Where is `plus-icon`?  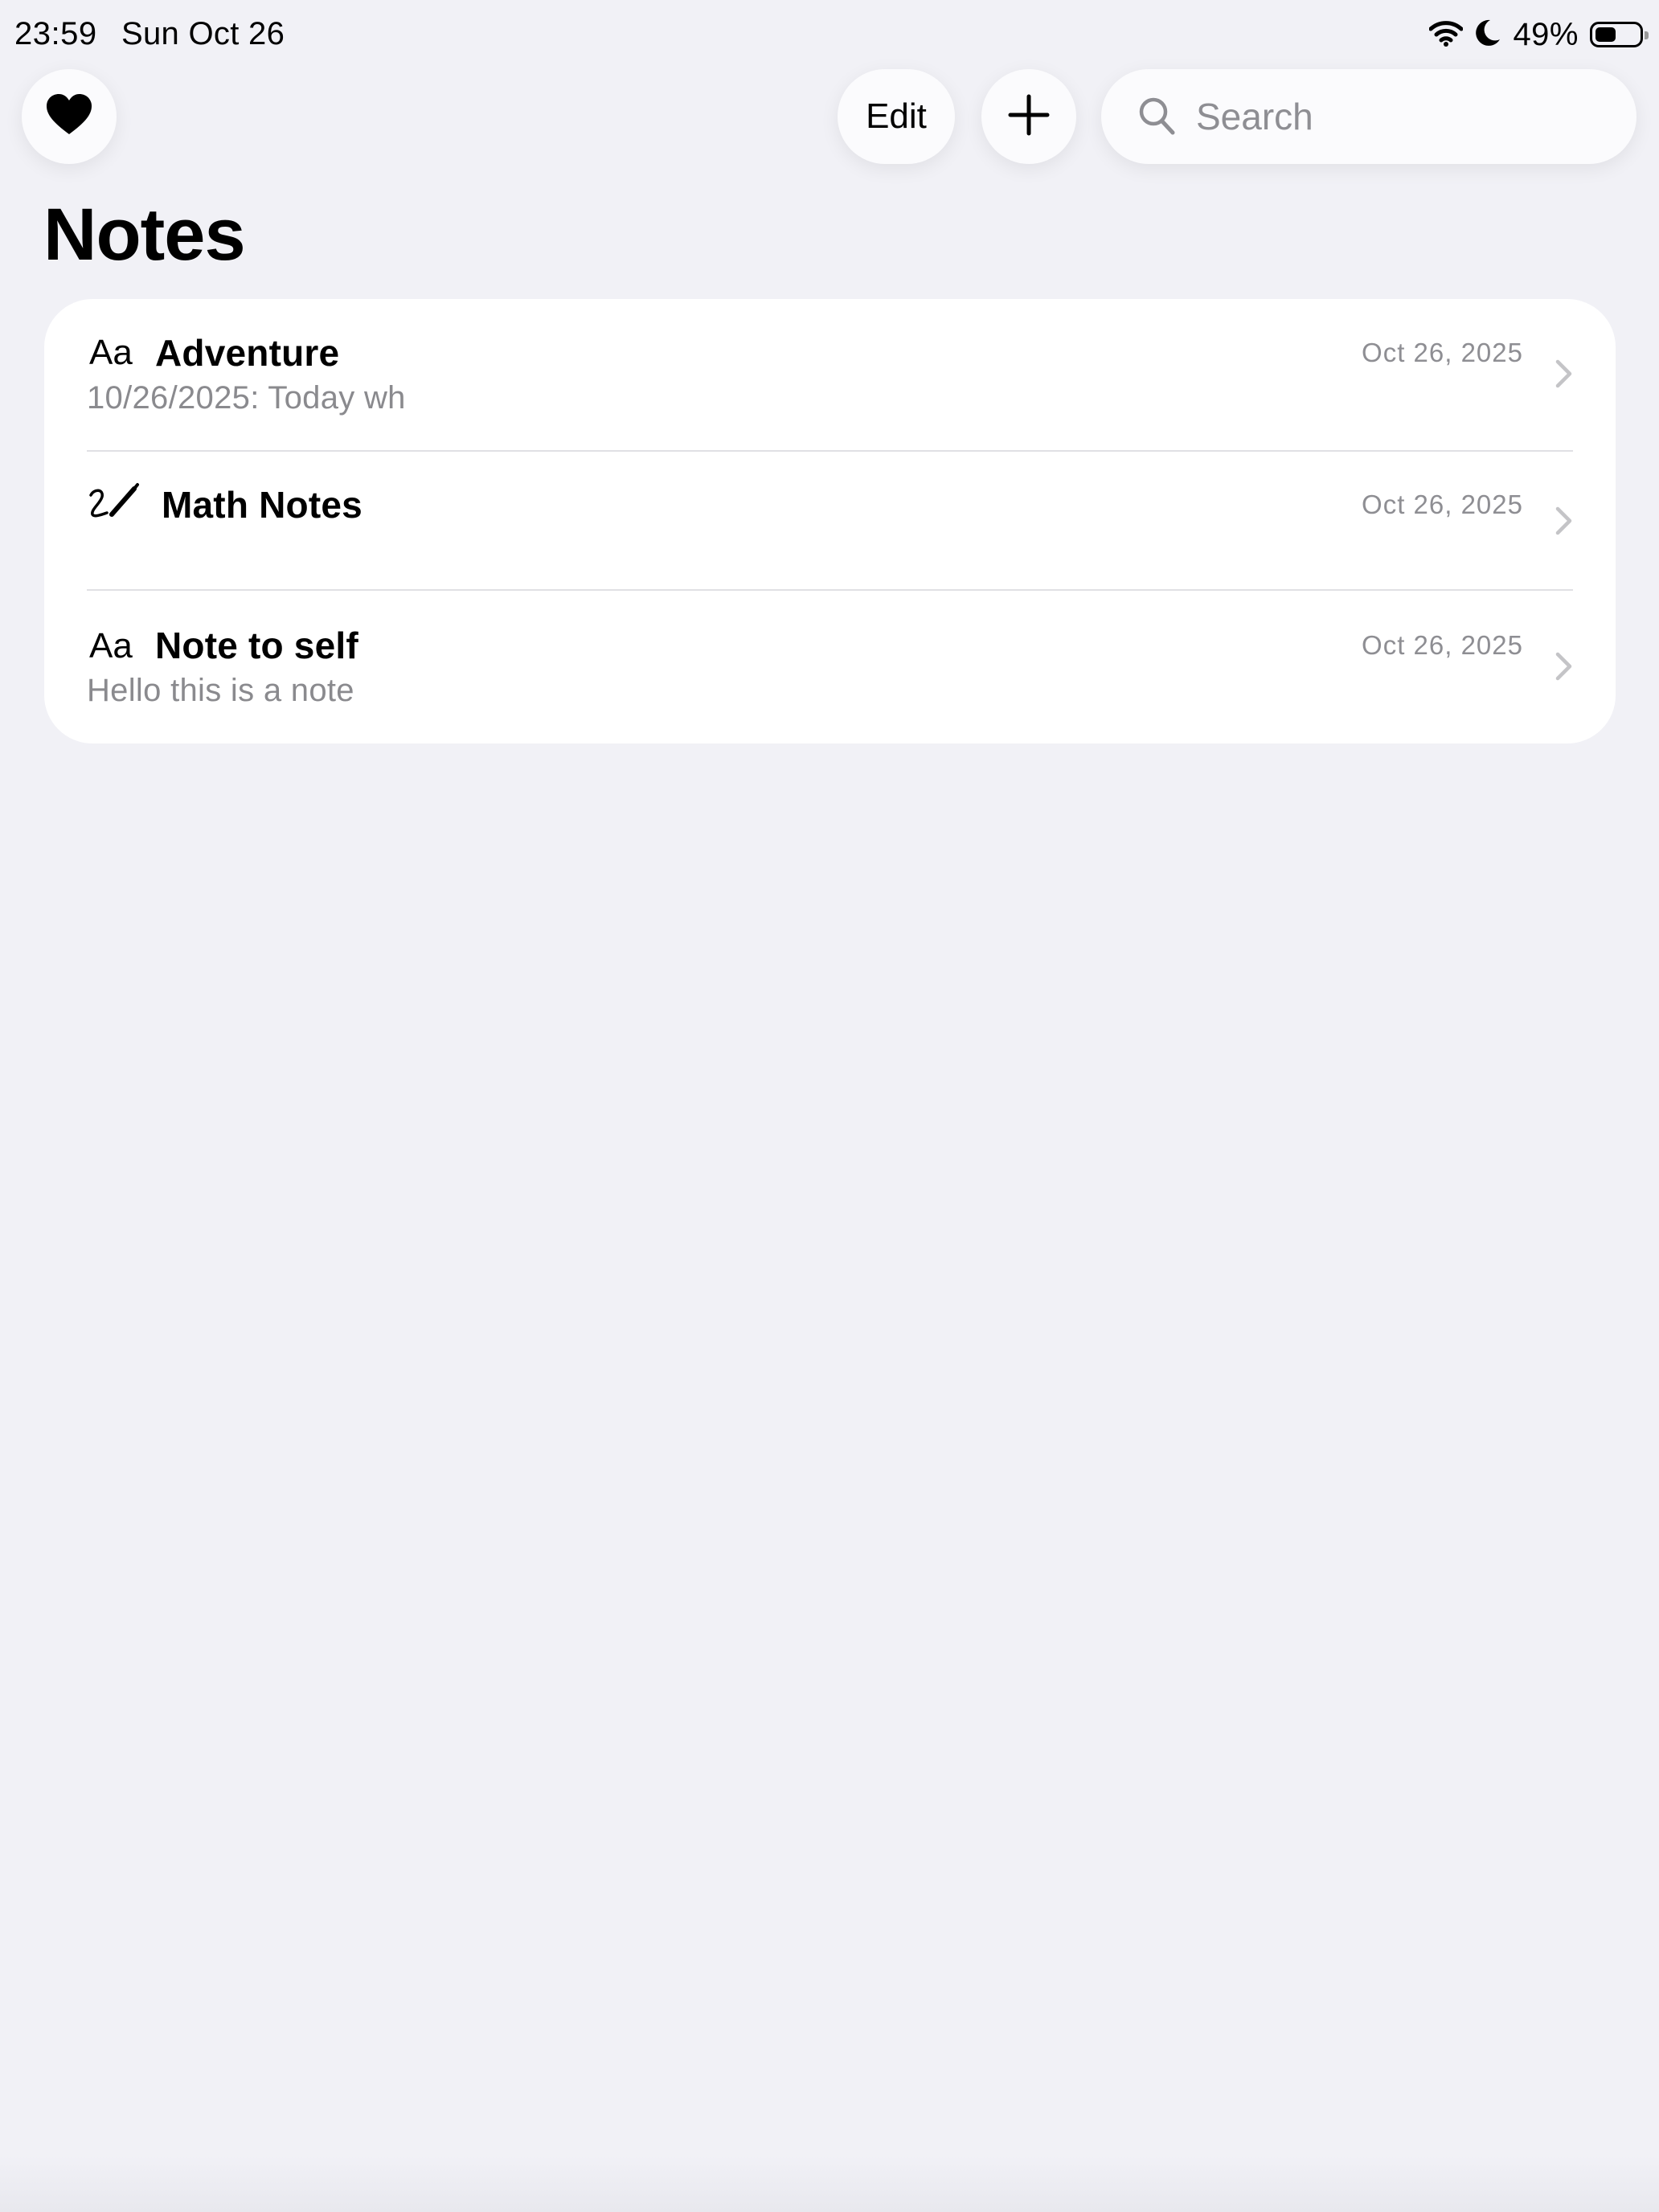 plus-icon is located at coordinates (1029, 117).